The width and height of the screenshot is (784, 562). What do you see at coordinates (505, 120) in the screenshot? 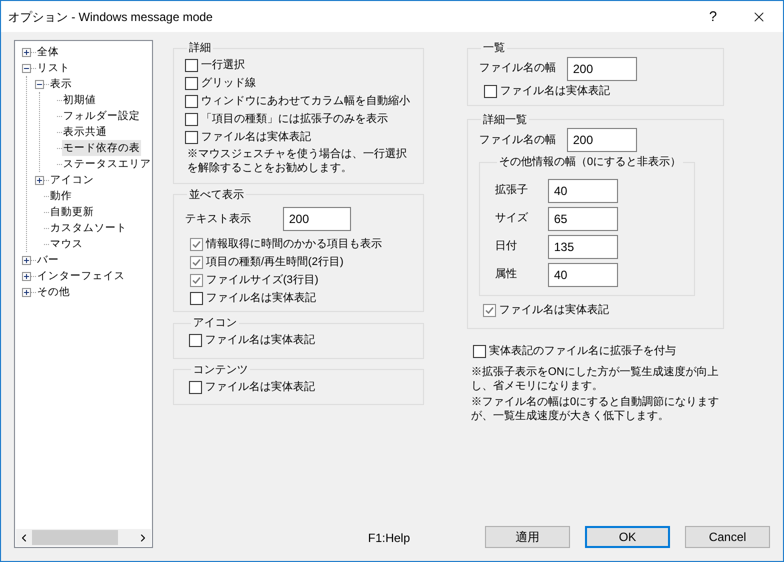
I see `group-title: 詳細一覧` at bounding box center [505, 120].